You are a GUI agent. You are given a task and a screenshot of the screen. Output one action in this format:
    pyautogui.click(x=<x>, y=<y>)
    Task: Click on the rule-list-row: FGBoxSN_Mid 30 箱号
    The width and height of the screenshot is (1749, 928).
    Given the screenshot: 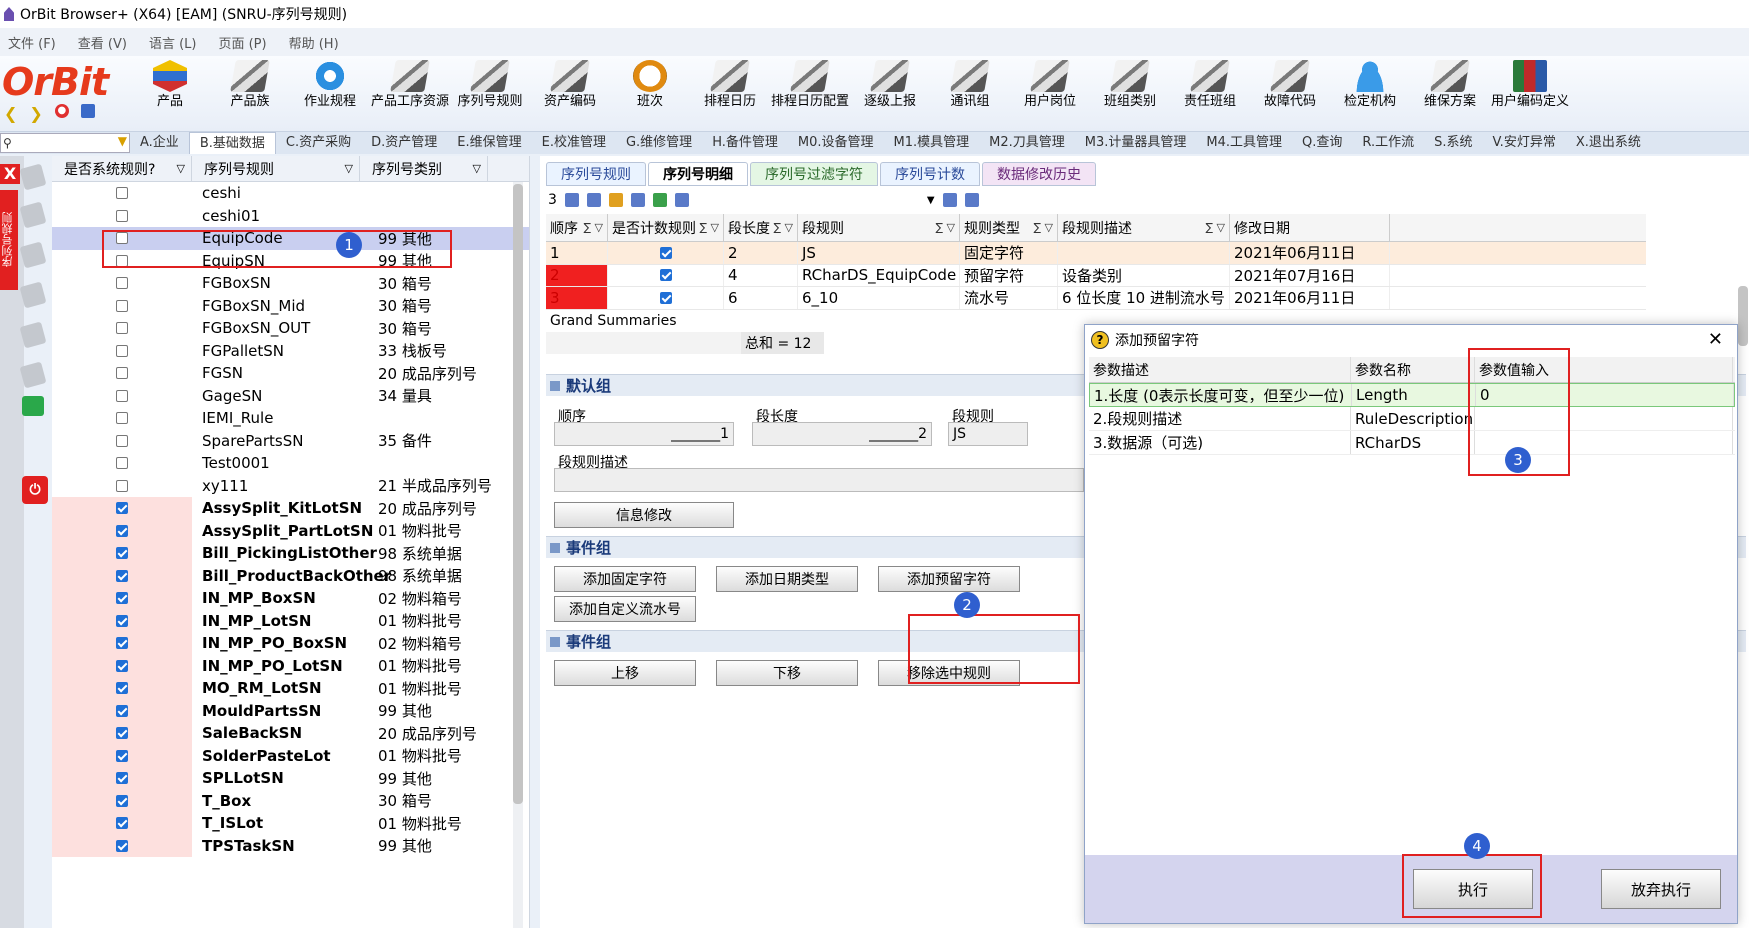 What is the action you would take?
    pyautogui.click(x=290, y=306)
    